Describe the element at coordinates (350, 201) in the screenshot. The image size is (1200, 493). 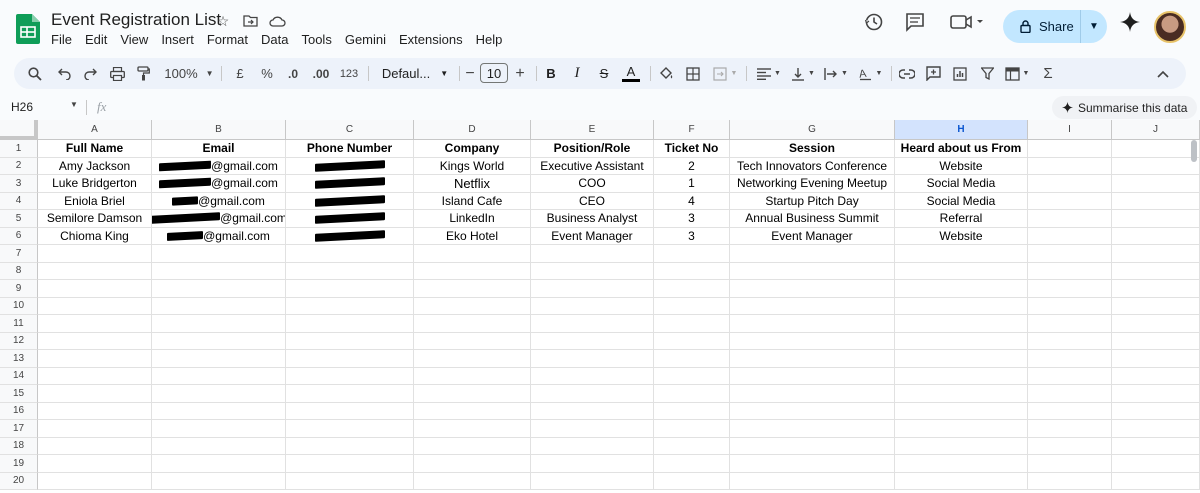
I see `cell-c4` at that location.